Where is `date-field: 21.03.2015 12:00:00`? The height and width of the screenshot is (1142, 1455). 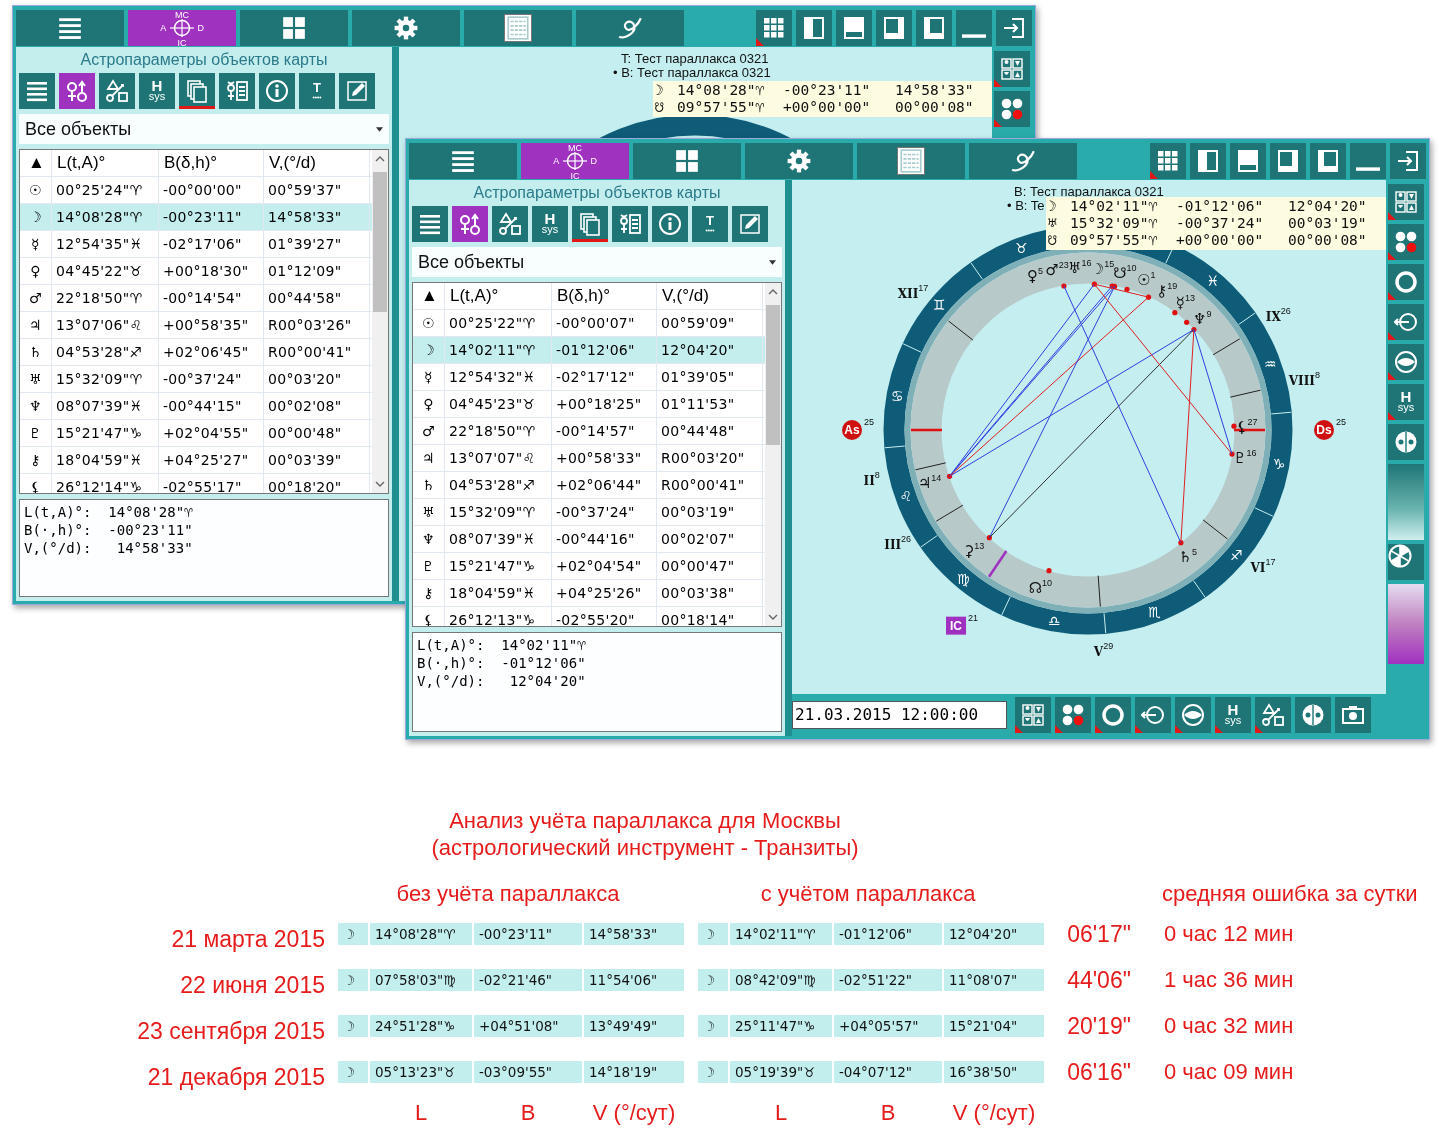 date-field: 21.03.2015 12:00:00 is located at coordinates (899, 715).